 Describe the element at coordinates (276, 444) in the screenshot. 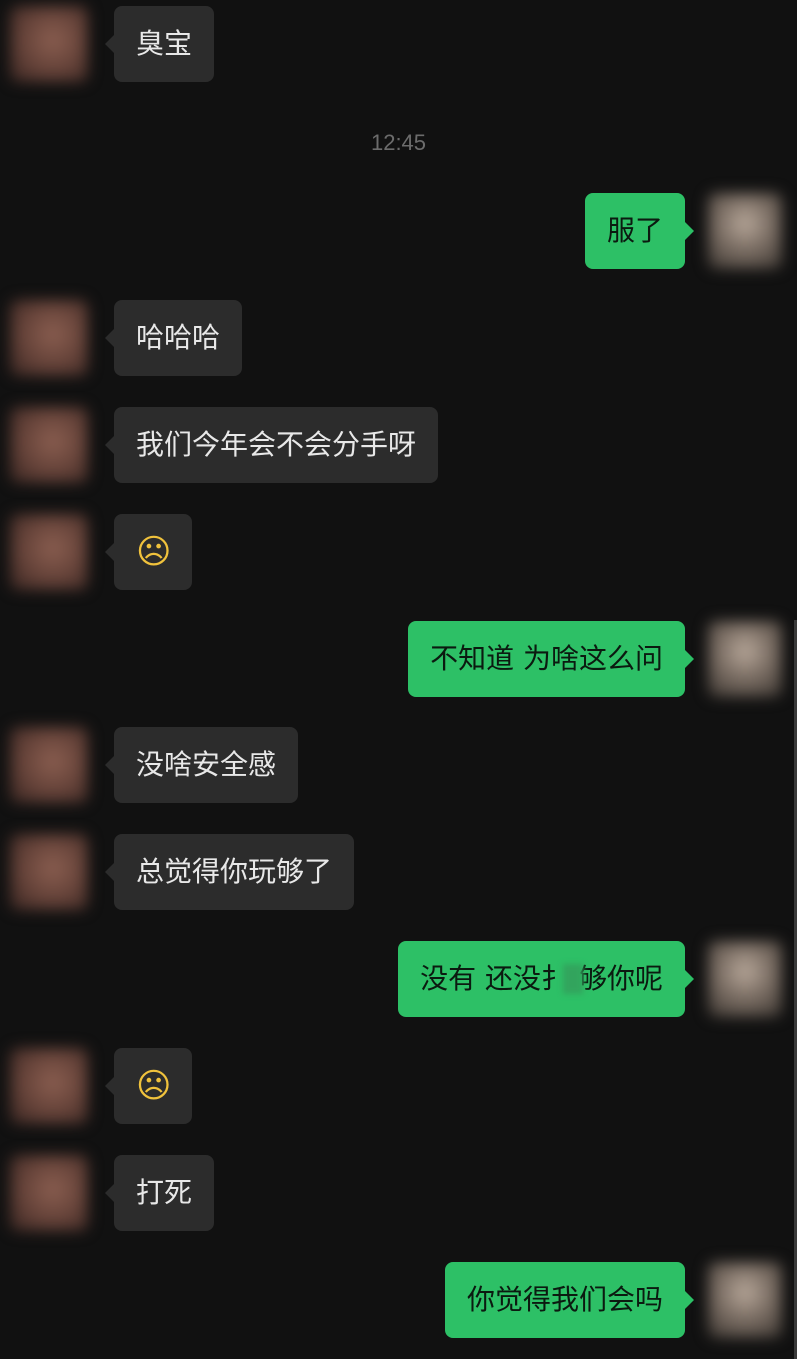

I see `message-text: 我们今年会不会分手呀` at that location.